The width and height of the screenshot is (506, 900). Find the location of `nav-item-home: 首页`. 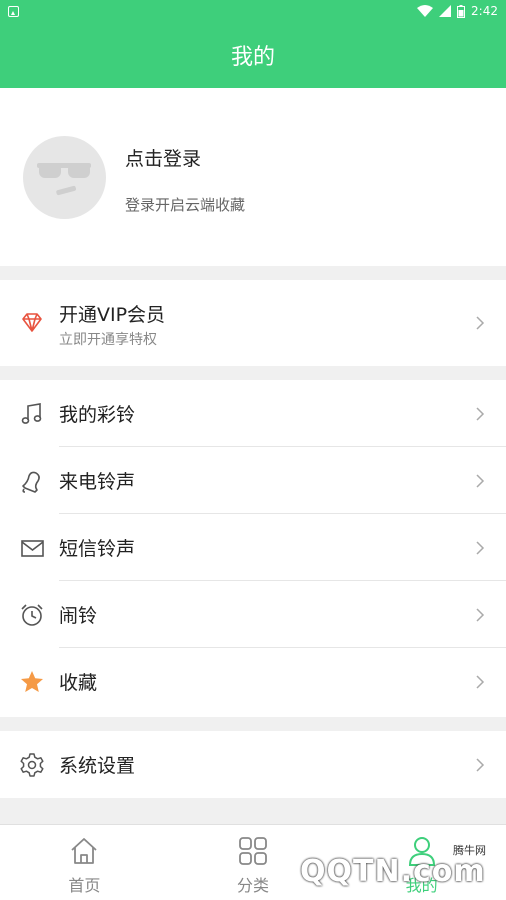

nav-item-home: 首页 is located at coordinates (84, 862).